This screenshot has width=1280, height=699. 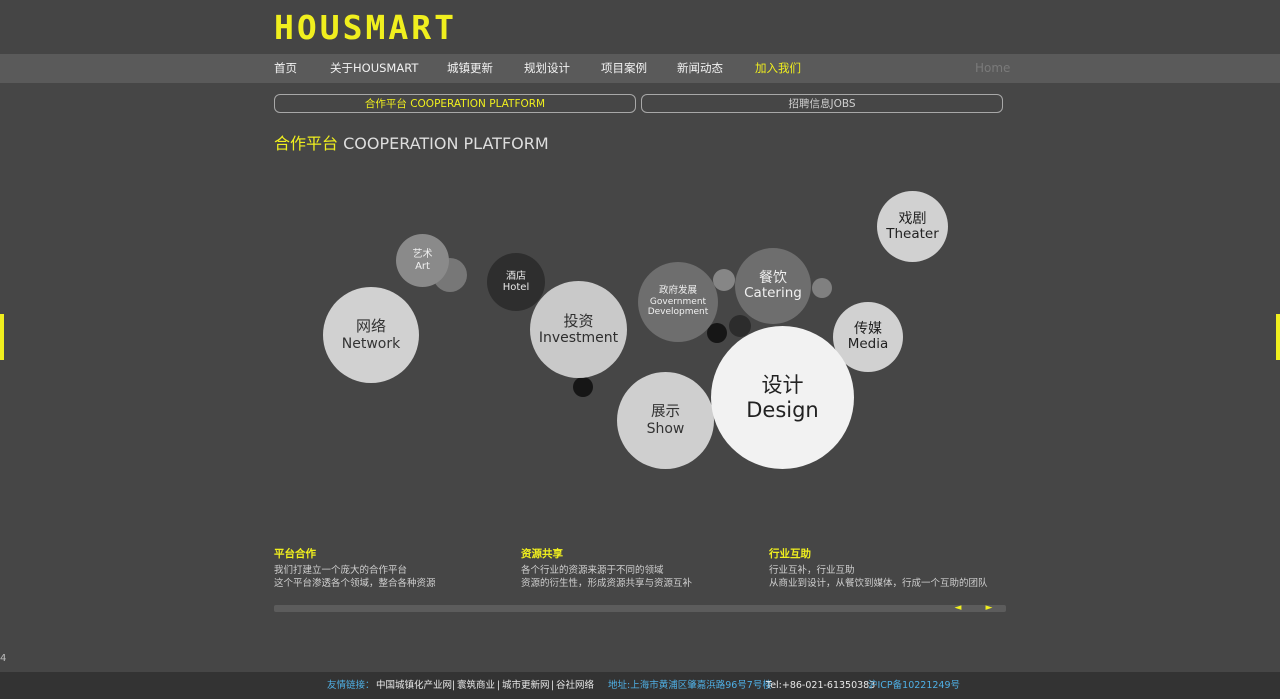 I want to click on feature-line: 各个行业的资源来源于不同的领域, so click(x=592, y=570).